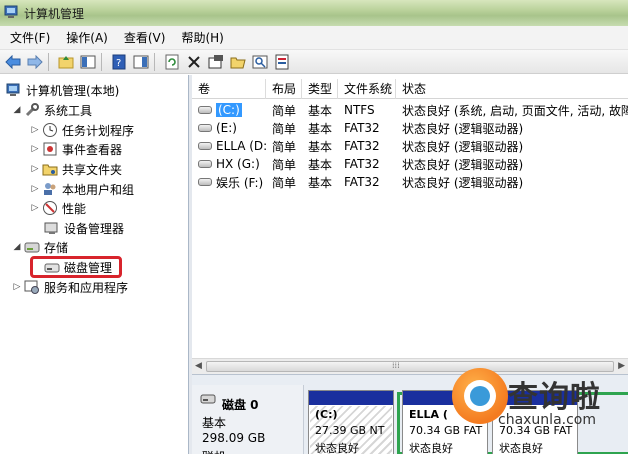 Image resolution: width=628 pixels, height=454 pixels. What do you see at coordinates (54, 14) in the screenshot?
I see `window-title: 计算机管理` at bounding box center [54, 14].